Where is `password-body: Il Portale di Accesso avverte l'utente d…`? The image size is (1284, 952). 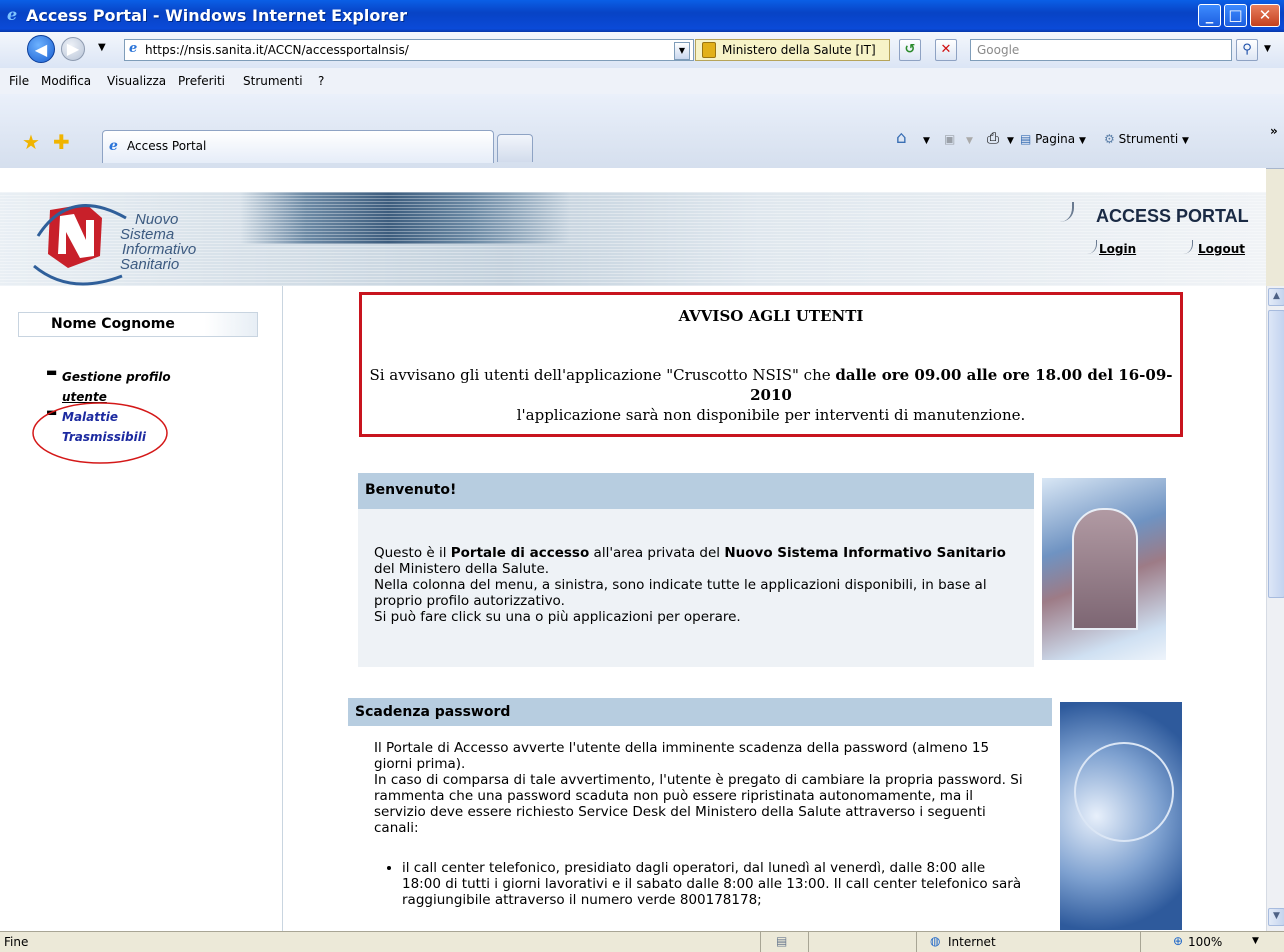 password-body: Il Portale di Accesso avverte l'utente d… is located at coordinates (700, 828).